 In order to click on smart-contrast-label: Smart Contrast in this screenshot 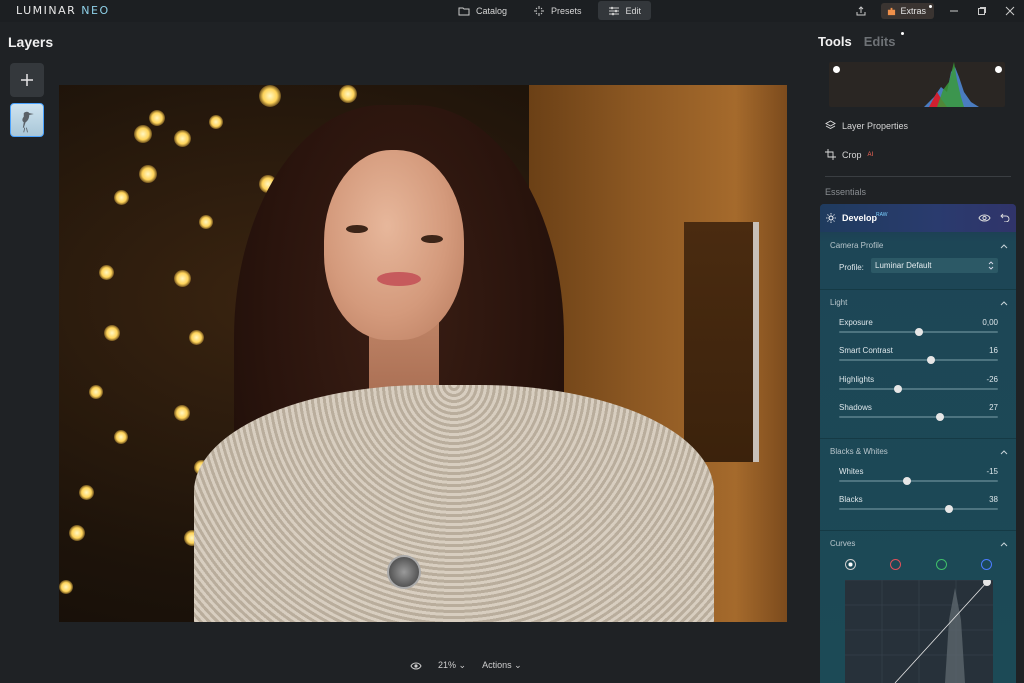, I will do `click(866, 350)`.